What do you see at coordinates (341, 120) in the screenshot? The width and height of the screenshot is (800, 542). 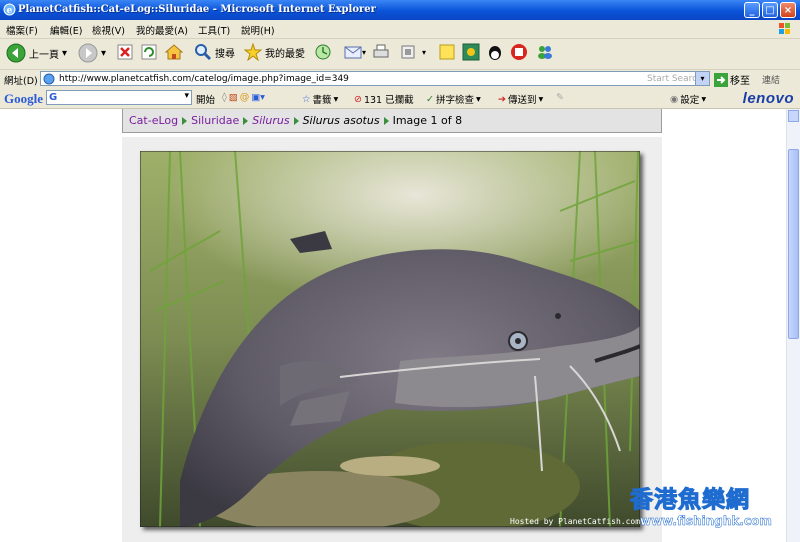 I see `breadcrumb-silurus-asotus: Silurus asotus` at bounding box center [341, 120].